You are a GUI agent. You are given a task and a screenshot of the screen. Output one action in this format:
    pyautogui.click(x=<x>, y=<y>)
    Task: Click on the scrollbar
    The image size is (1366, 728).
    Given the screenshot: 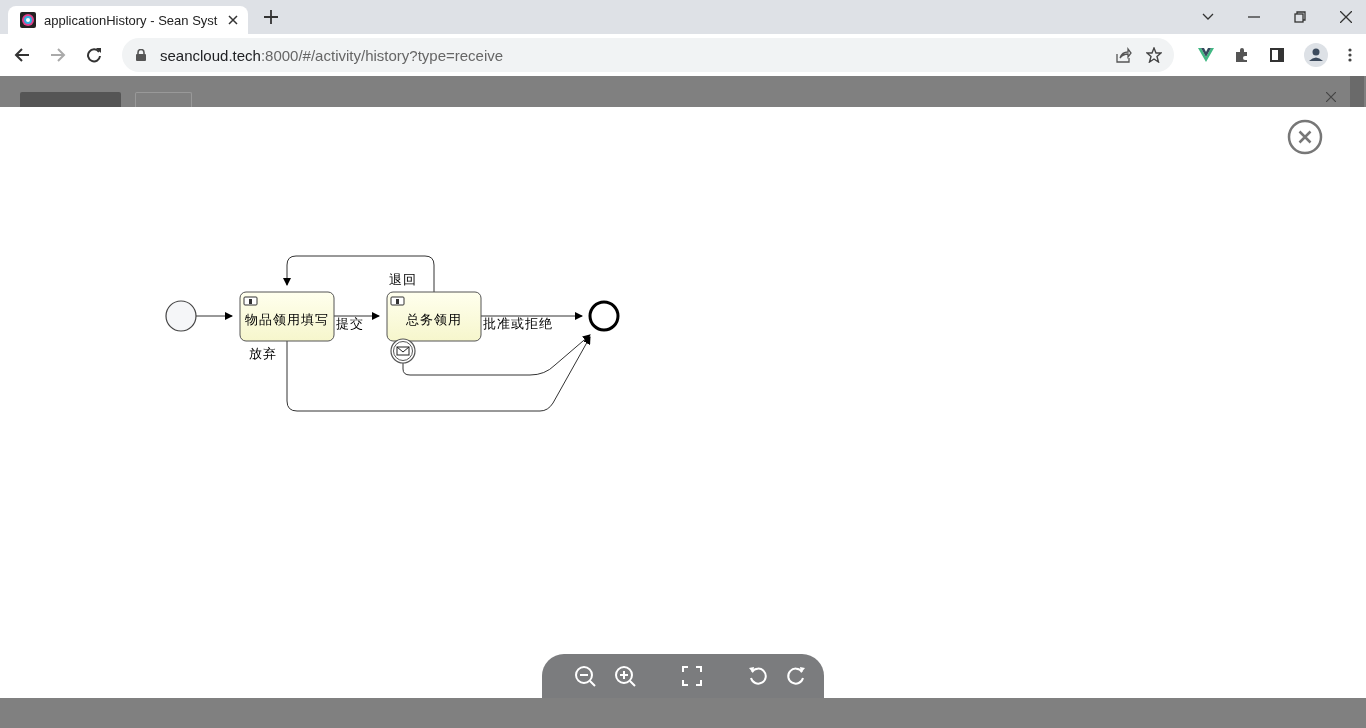 What is the action you would take?
    pyautogui.click(x=1357, y=91)
    